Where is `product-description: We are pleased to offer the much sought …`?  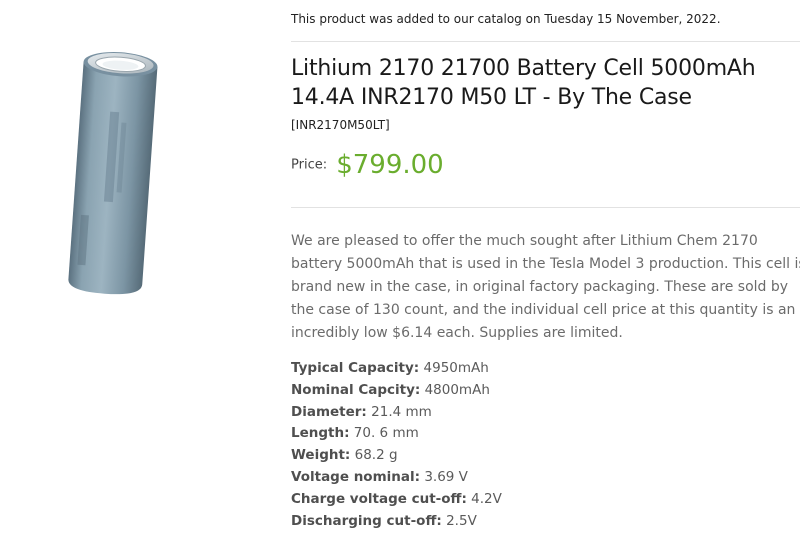 product-description: We are pleased to offer the much sought … is located at coordinates (545, 287).